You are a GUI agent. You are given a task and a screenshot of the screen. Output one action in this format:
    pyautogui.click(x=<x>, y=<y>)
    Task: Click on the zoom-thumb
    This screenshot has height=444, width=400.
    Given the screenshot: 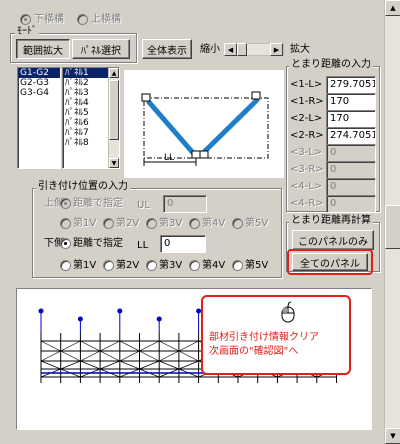 What is the action you would take?
    pyautogui.click(x=242, y=49)
    